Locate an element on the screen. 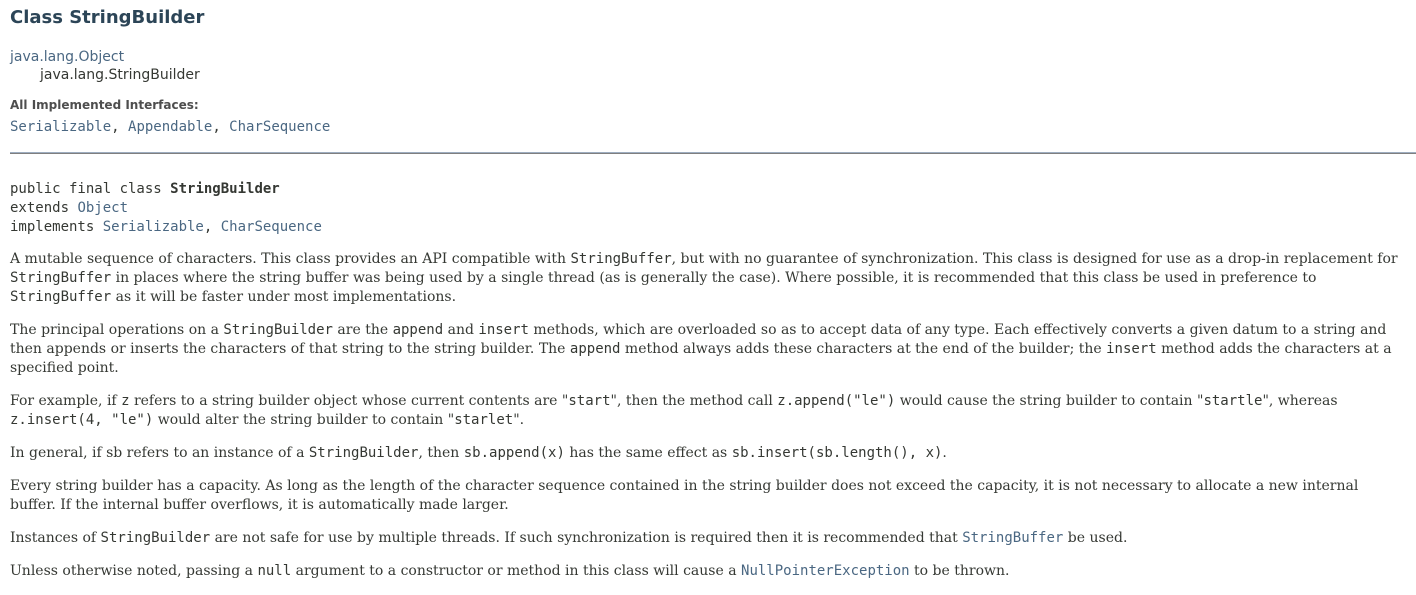 The image size is (1416, 595). text: For example, if is located at coordinates (66, 401).